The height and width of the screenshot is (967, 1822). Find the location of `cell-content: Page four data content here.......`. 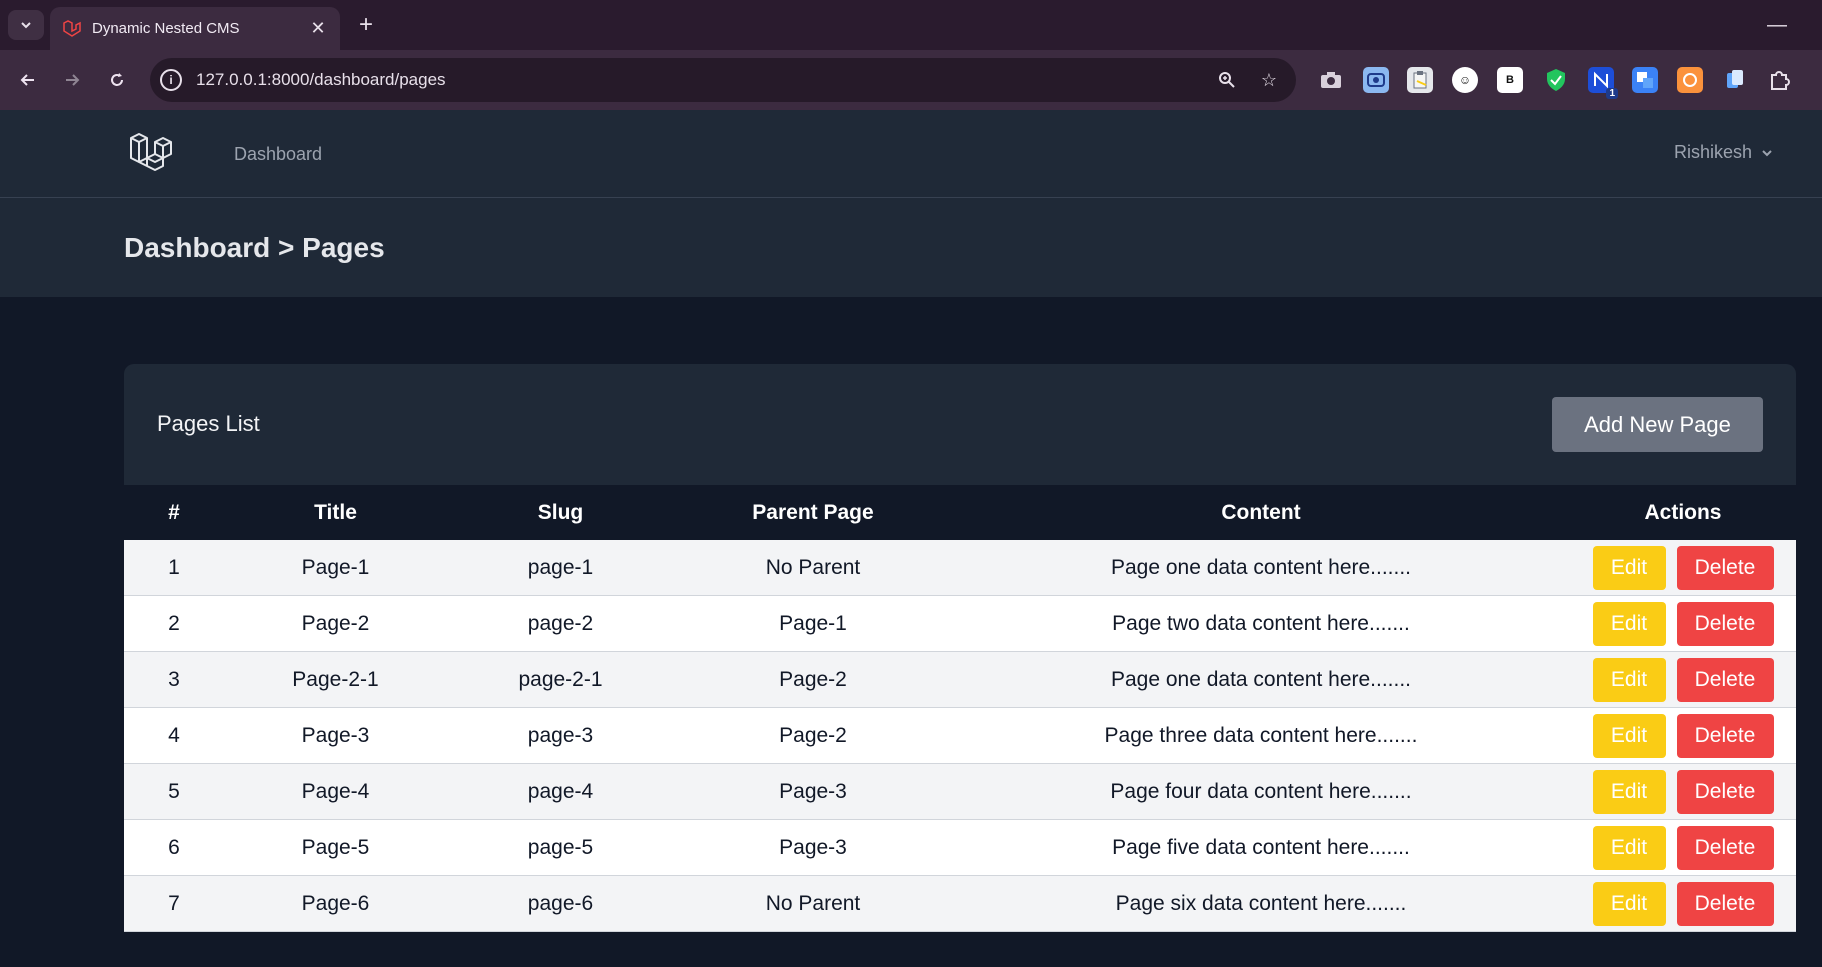

cell-content: Page four data content here....... is located at coordinates (1261, 791).